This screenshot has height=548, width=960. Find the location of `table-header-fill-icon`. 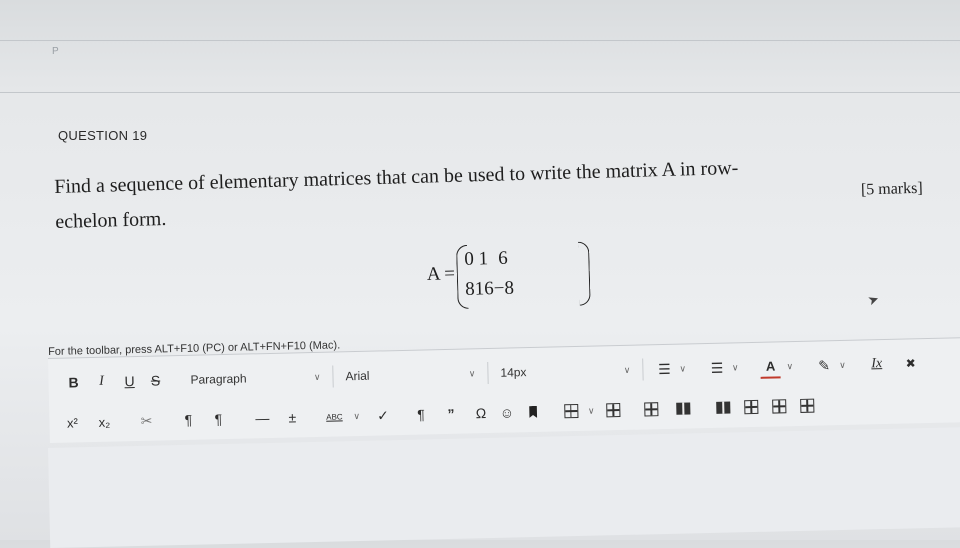

table-header-fill-icon is located at coordinates (683, 408).